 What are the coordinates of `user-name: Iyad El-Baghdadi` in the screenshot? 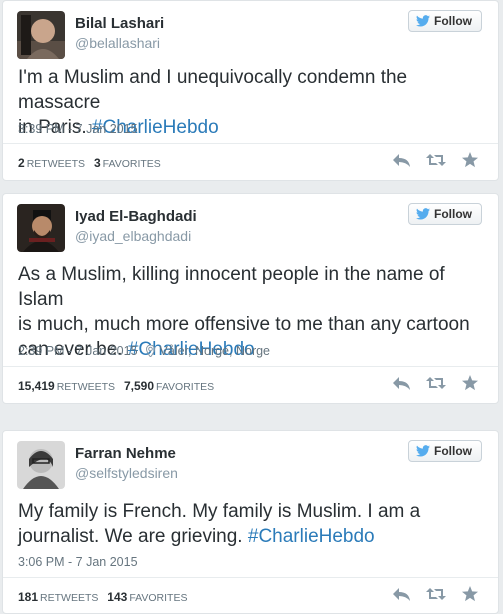 It's located at (136, 216).